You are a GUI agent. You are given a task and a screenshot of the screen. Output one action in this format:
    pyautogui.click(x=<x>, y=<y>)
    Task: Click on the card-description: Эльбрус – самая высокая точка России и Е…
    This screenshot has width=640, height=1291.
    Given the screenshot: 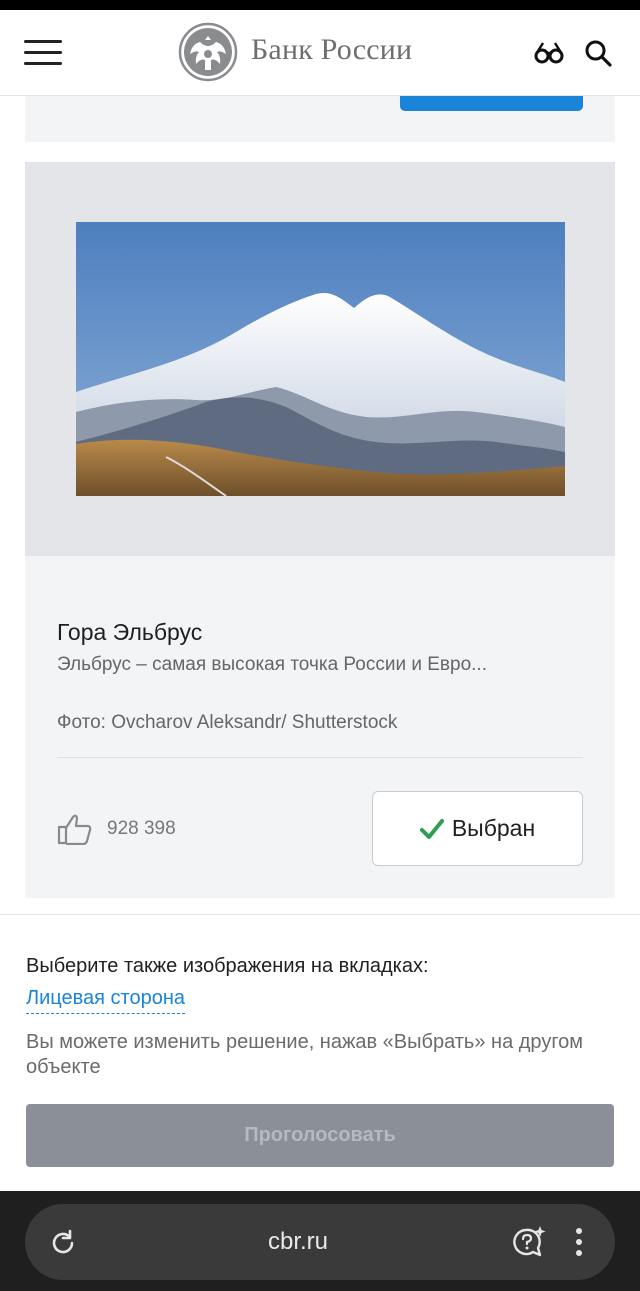 What is the action you would take?
    pyautogui.click(x=322, y=665)
    